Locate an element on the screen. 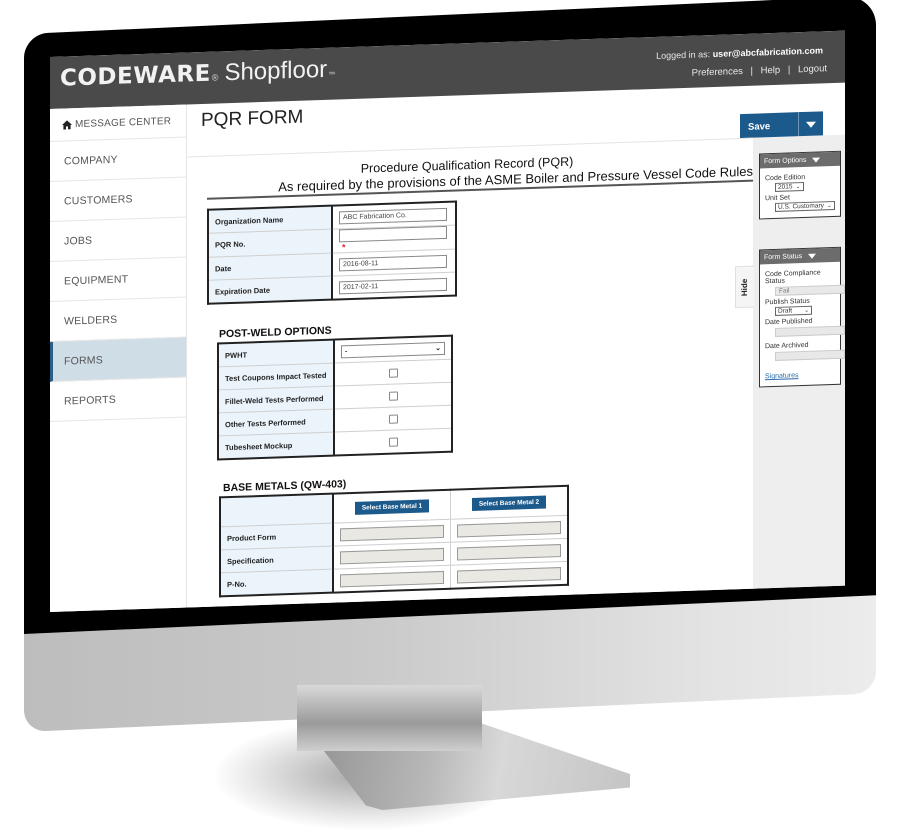  logged-in-user: user@abcfabrication.com is located at coordinates (767, 52).